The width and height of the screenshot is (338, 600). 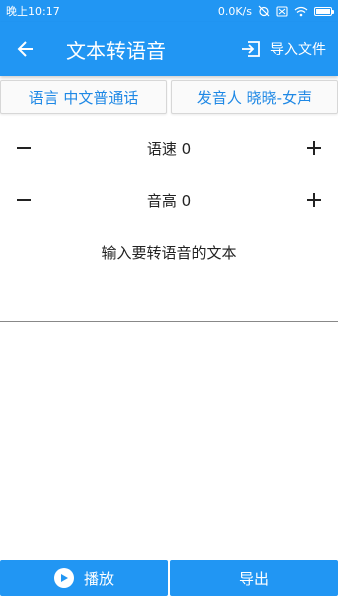 I want to click on wifi-icon, so click(x=301, y=11).